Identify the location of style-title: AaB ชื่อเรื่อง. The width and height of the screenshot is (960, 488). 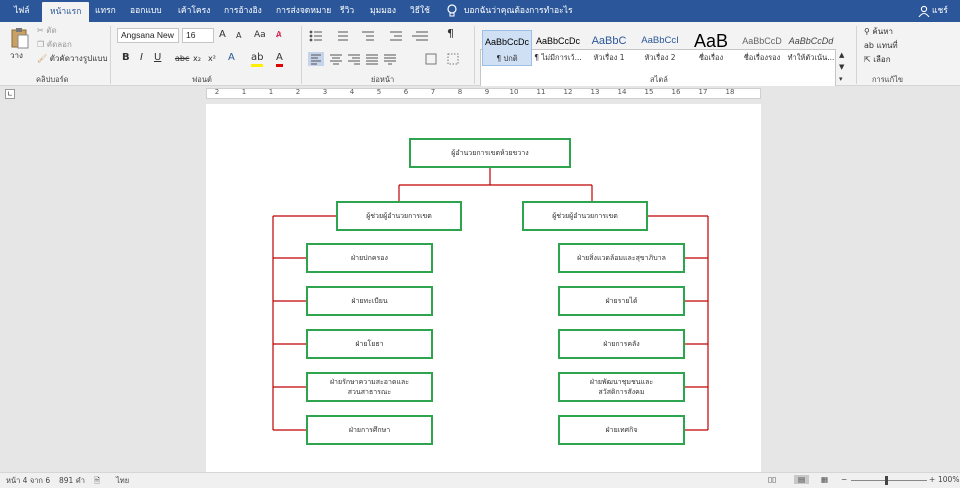
(711, 48).